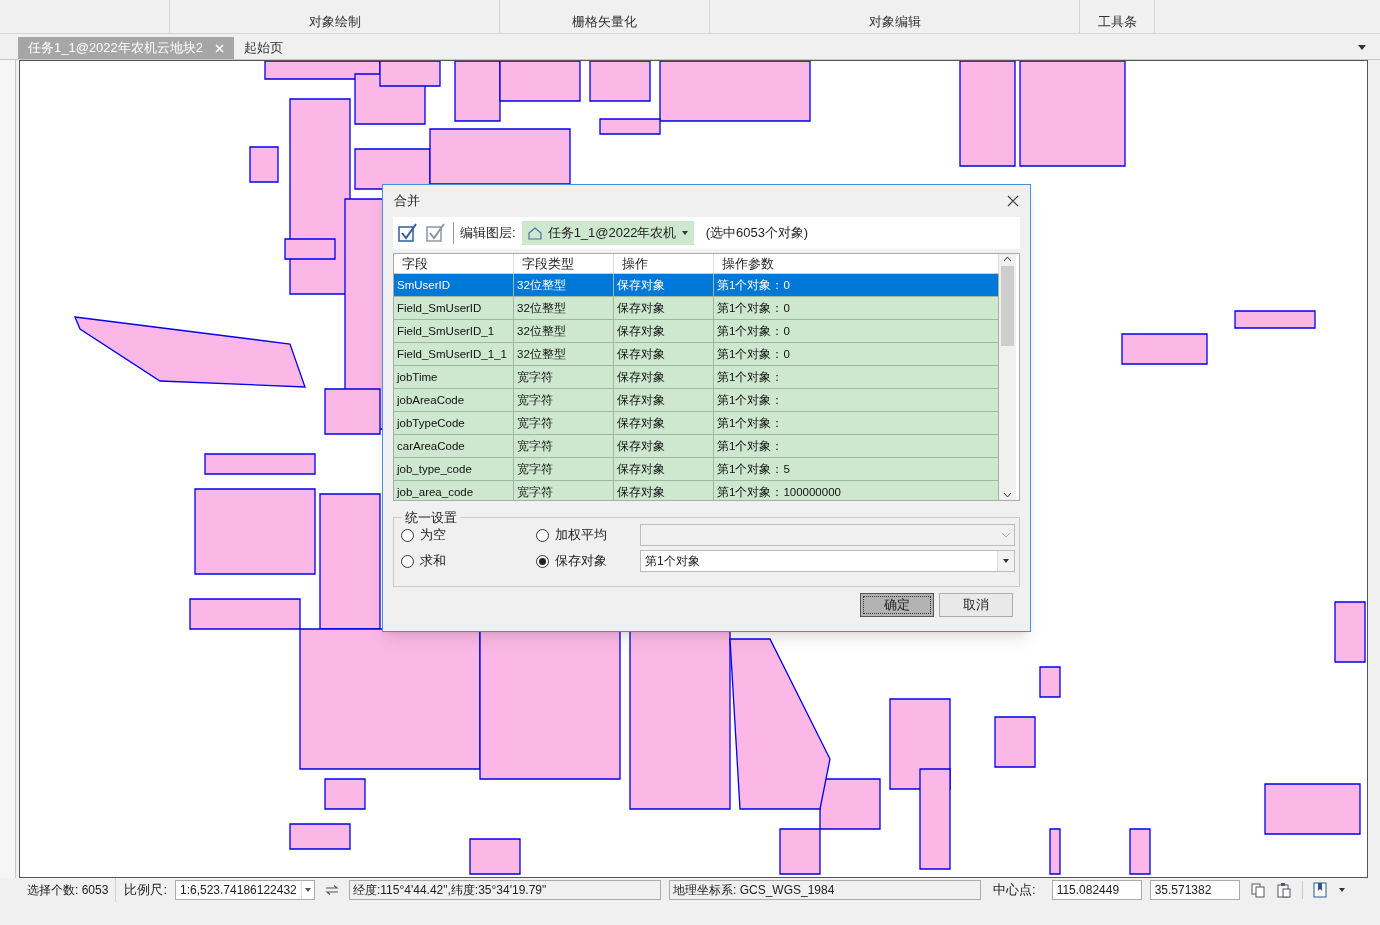  What do you see at coordinates (696, 490) in the screenshot?
I see `table-row: job_area_code 宽字符 保存对象 第1个对象：100000000` at bounding box center [696, 490].